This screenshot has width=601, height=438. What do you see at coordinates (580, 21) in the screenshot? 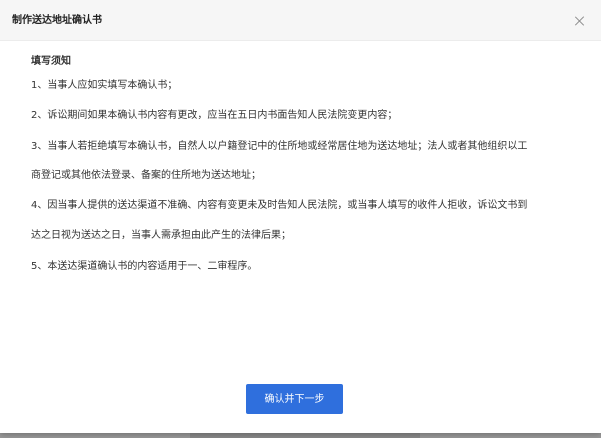
I see `close-icon` at bounding box center [580, 21].